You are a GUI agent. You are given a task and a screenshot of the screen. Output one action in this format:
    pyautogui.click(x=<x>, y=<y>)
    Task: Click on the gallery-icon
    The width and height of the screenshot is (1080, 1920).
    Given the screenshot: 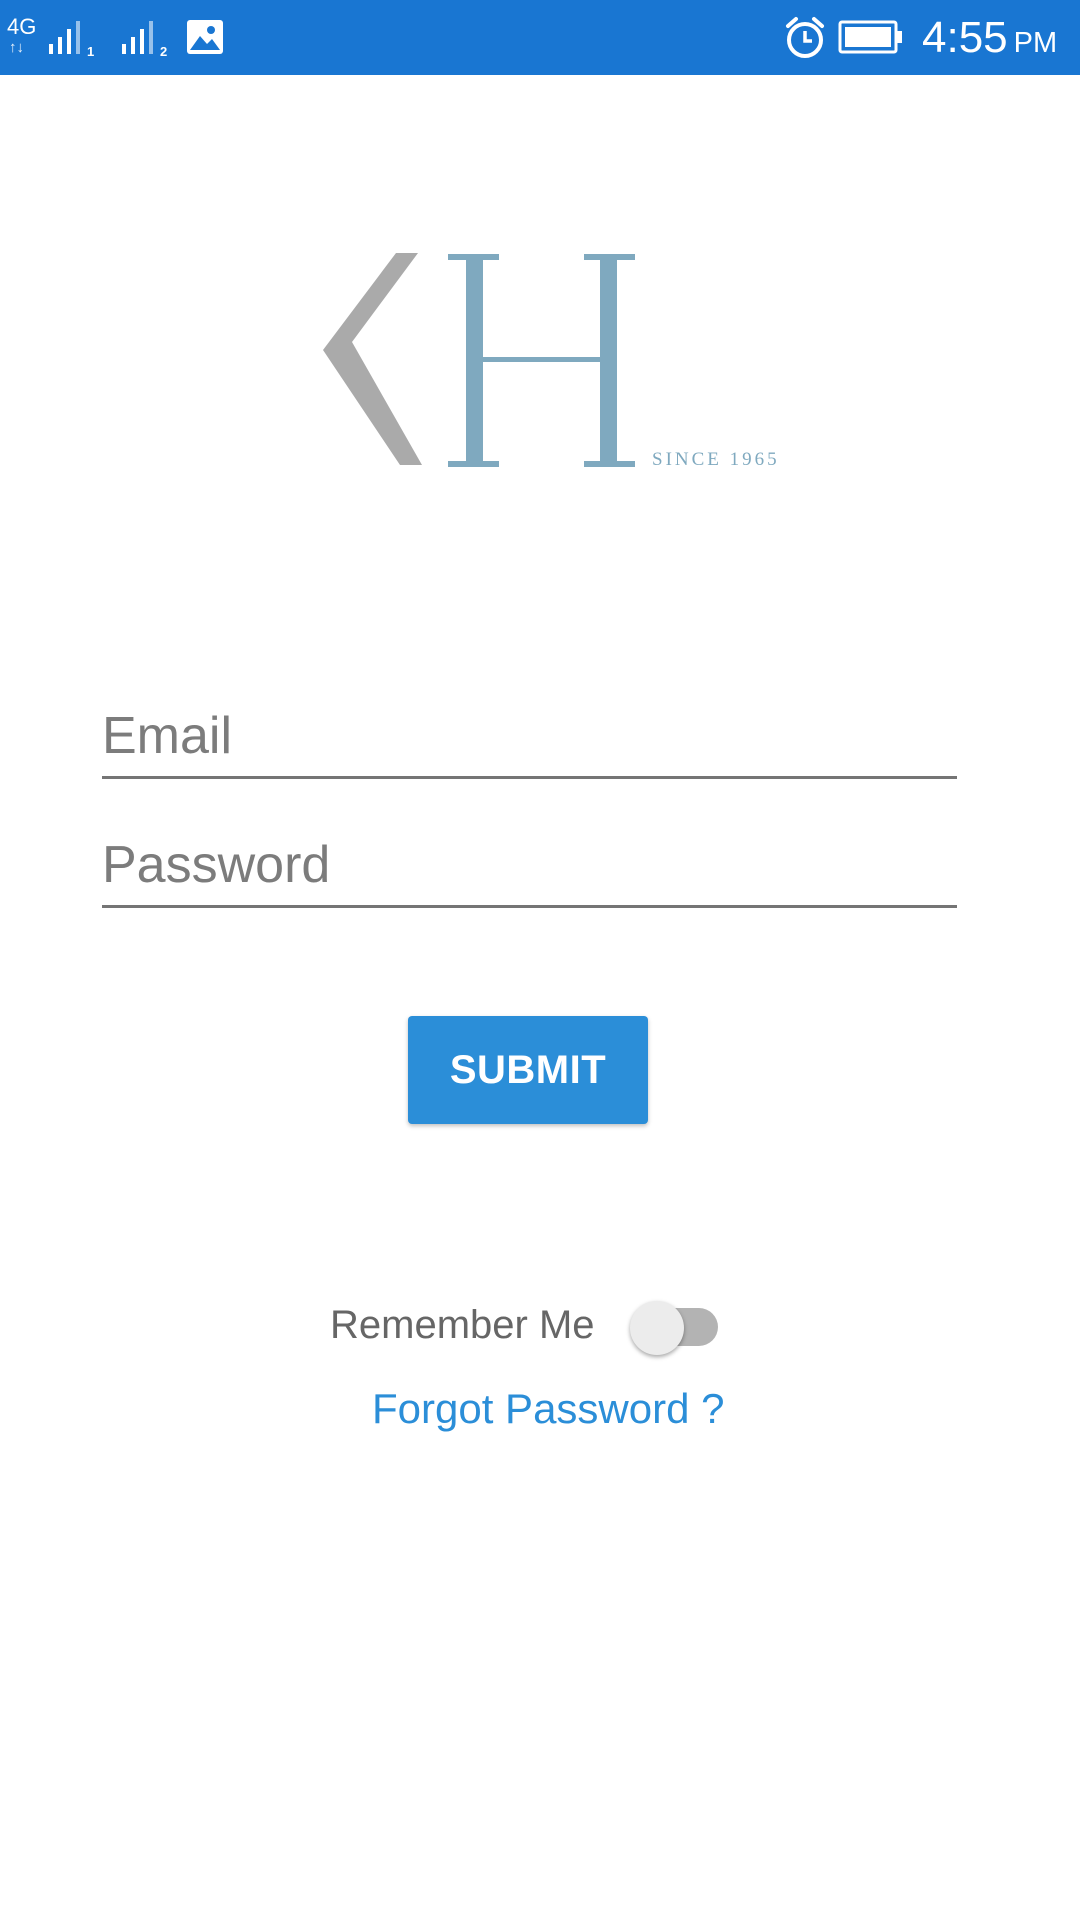 What is the action you would take?
    pyautogui.click(x=205, y=37)
    